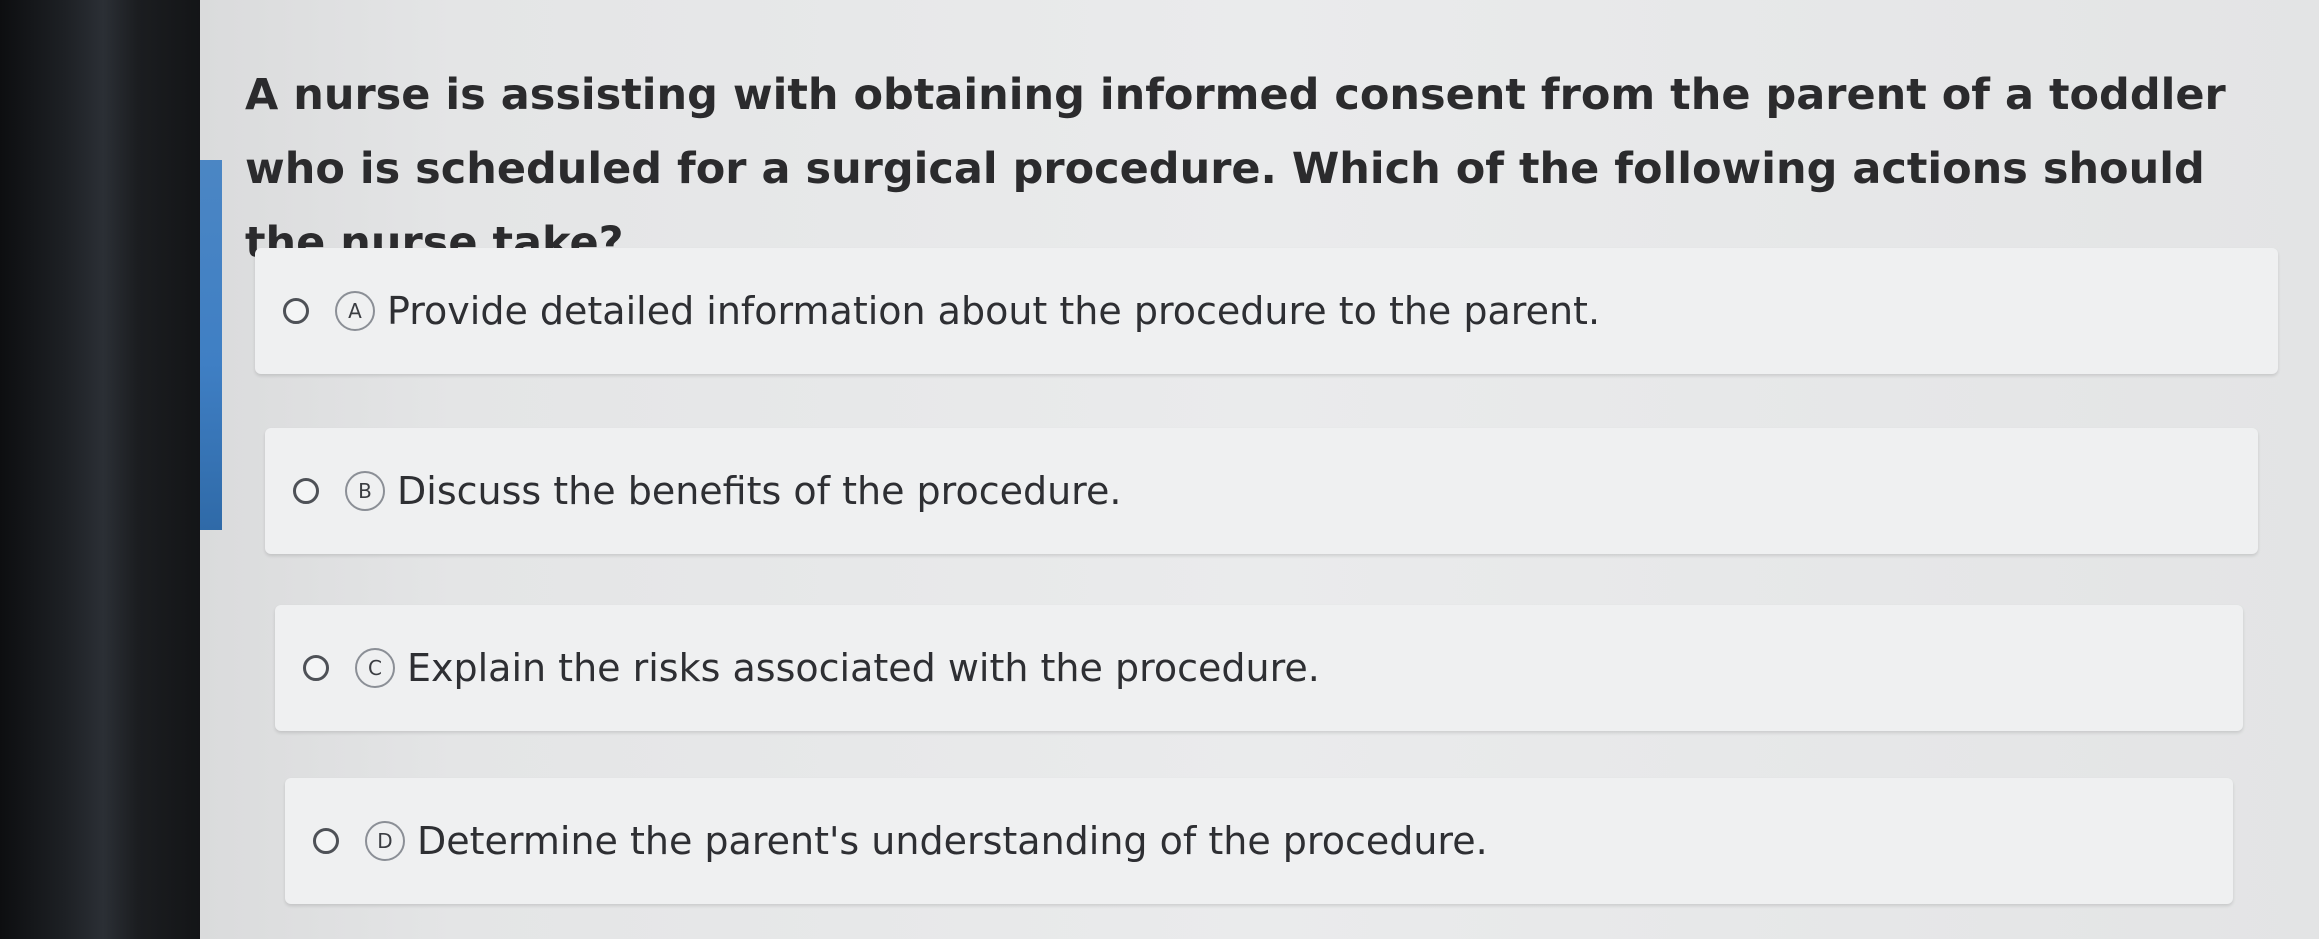 This screenshot has height=939, width=2319. I want to click on radio-button-b, so click(306, 491).